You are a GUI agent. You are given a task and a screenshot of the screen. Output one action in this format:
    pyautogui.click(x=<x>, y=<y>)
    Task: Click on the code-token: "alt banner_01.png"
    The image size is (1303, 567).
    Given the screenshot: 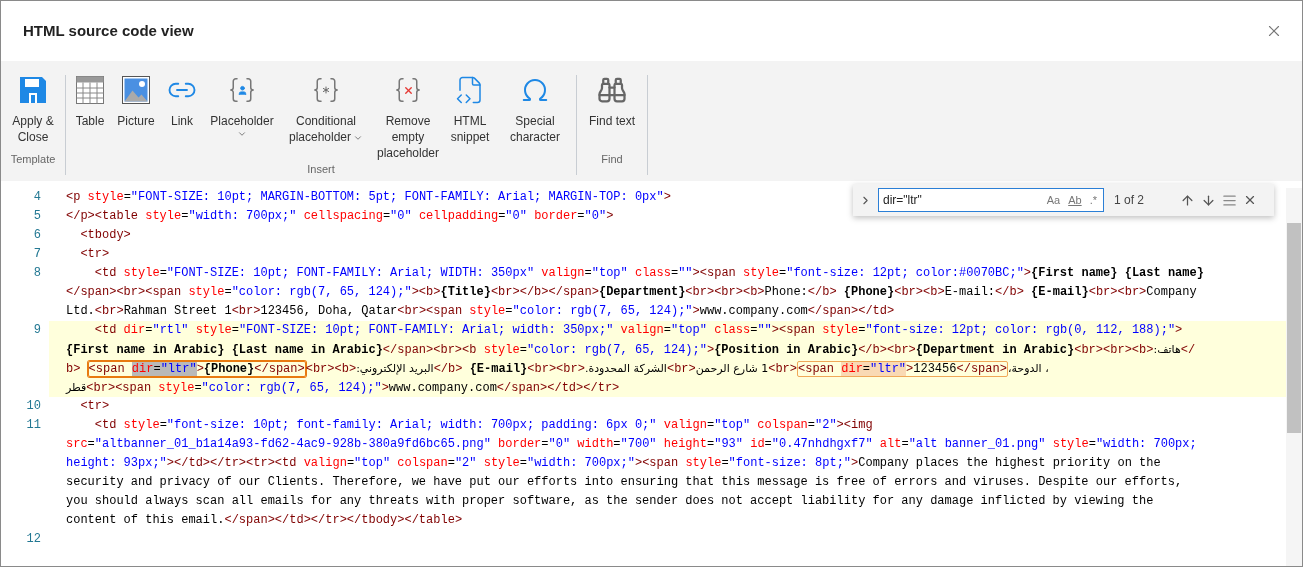 What is the action you would take?
    pyautogui.click(x=977, y=444)
    